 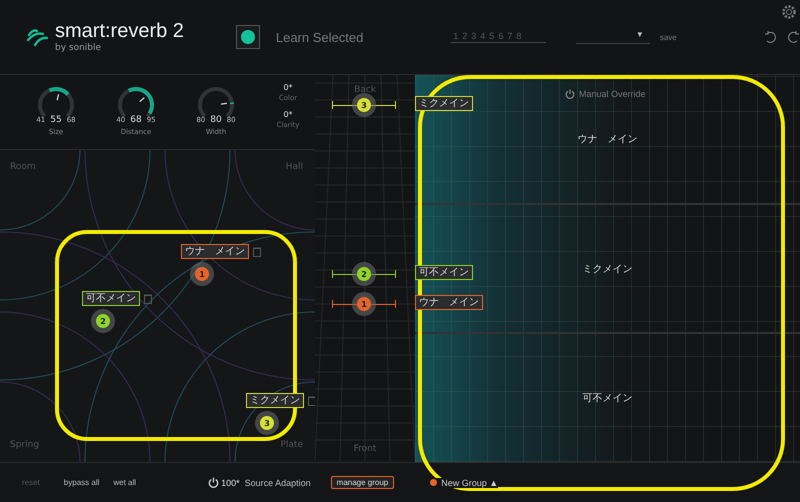 What do you see at coordinates (793, 37) in the screenshot?
I see `redo-icon` at bounding box center [793, 37].